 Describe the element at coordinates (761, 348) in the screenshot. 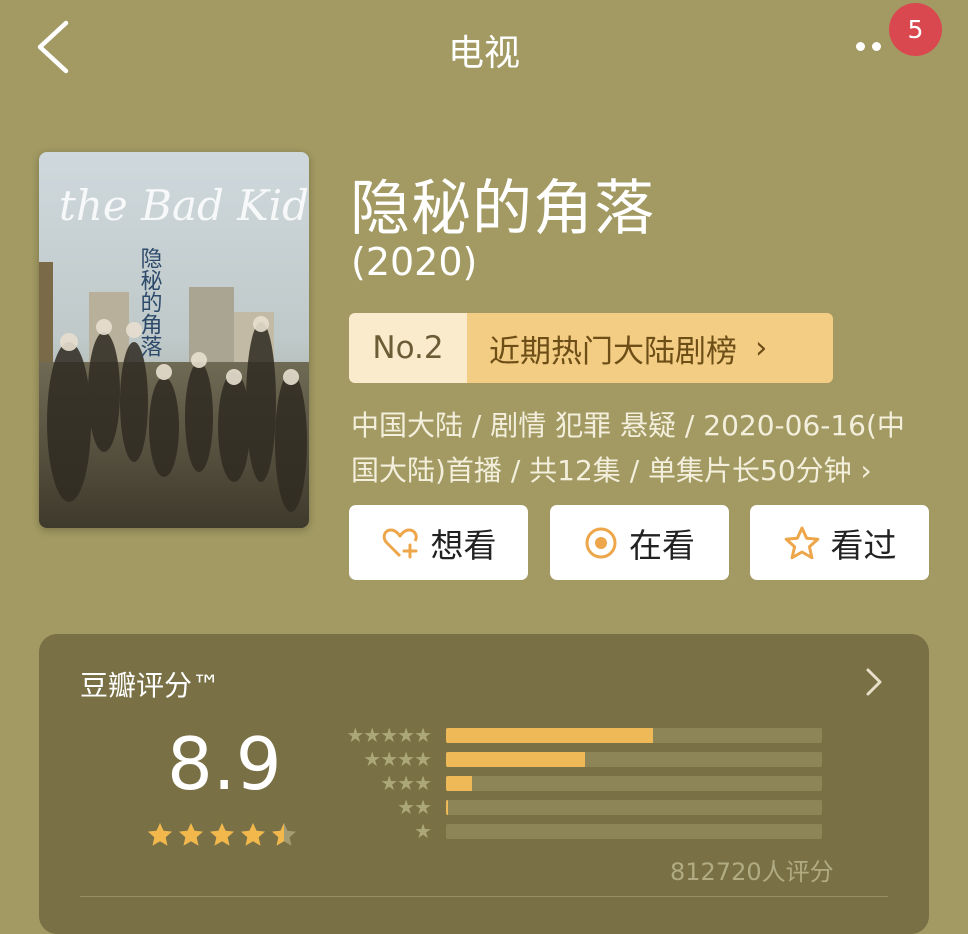

I see `chevron-right-icon: ›` at that location.